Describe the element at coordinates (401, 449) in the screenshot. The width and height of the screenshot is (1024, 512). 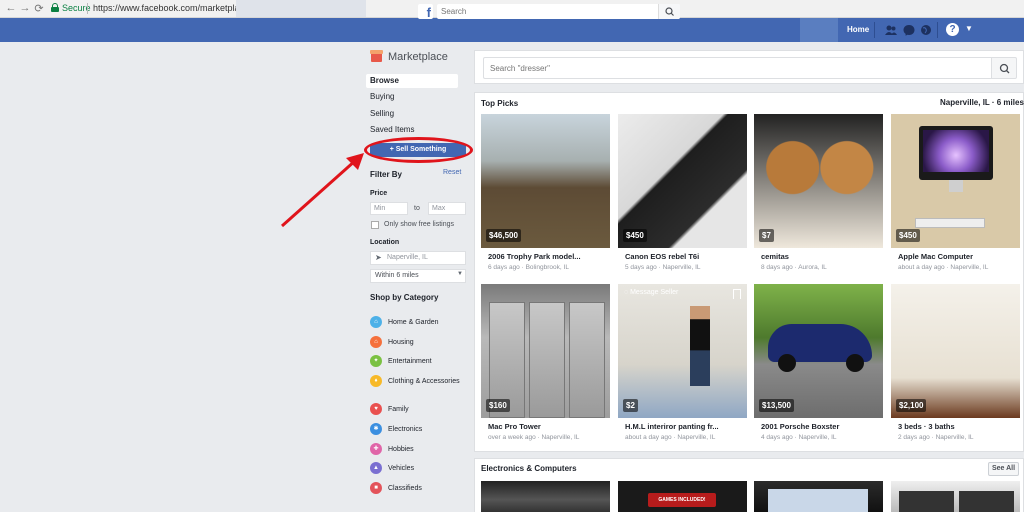
I see `category-label: Hobbies` at that location.